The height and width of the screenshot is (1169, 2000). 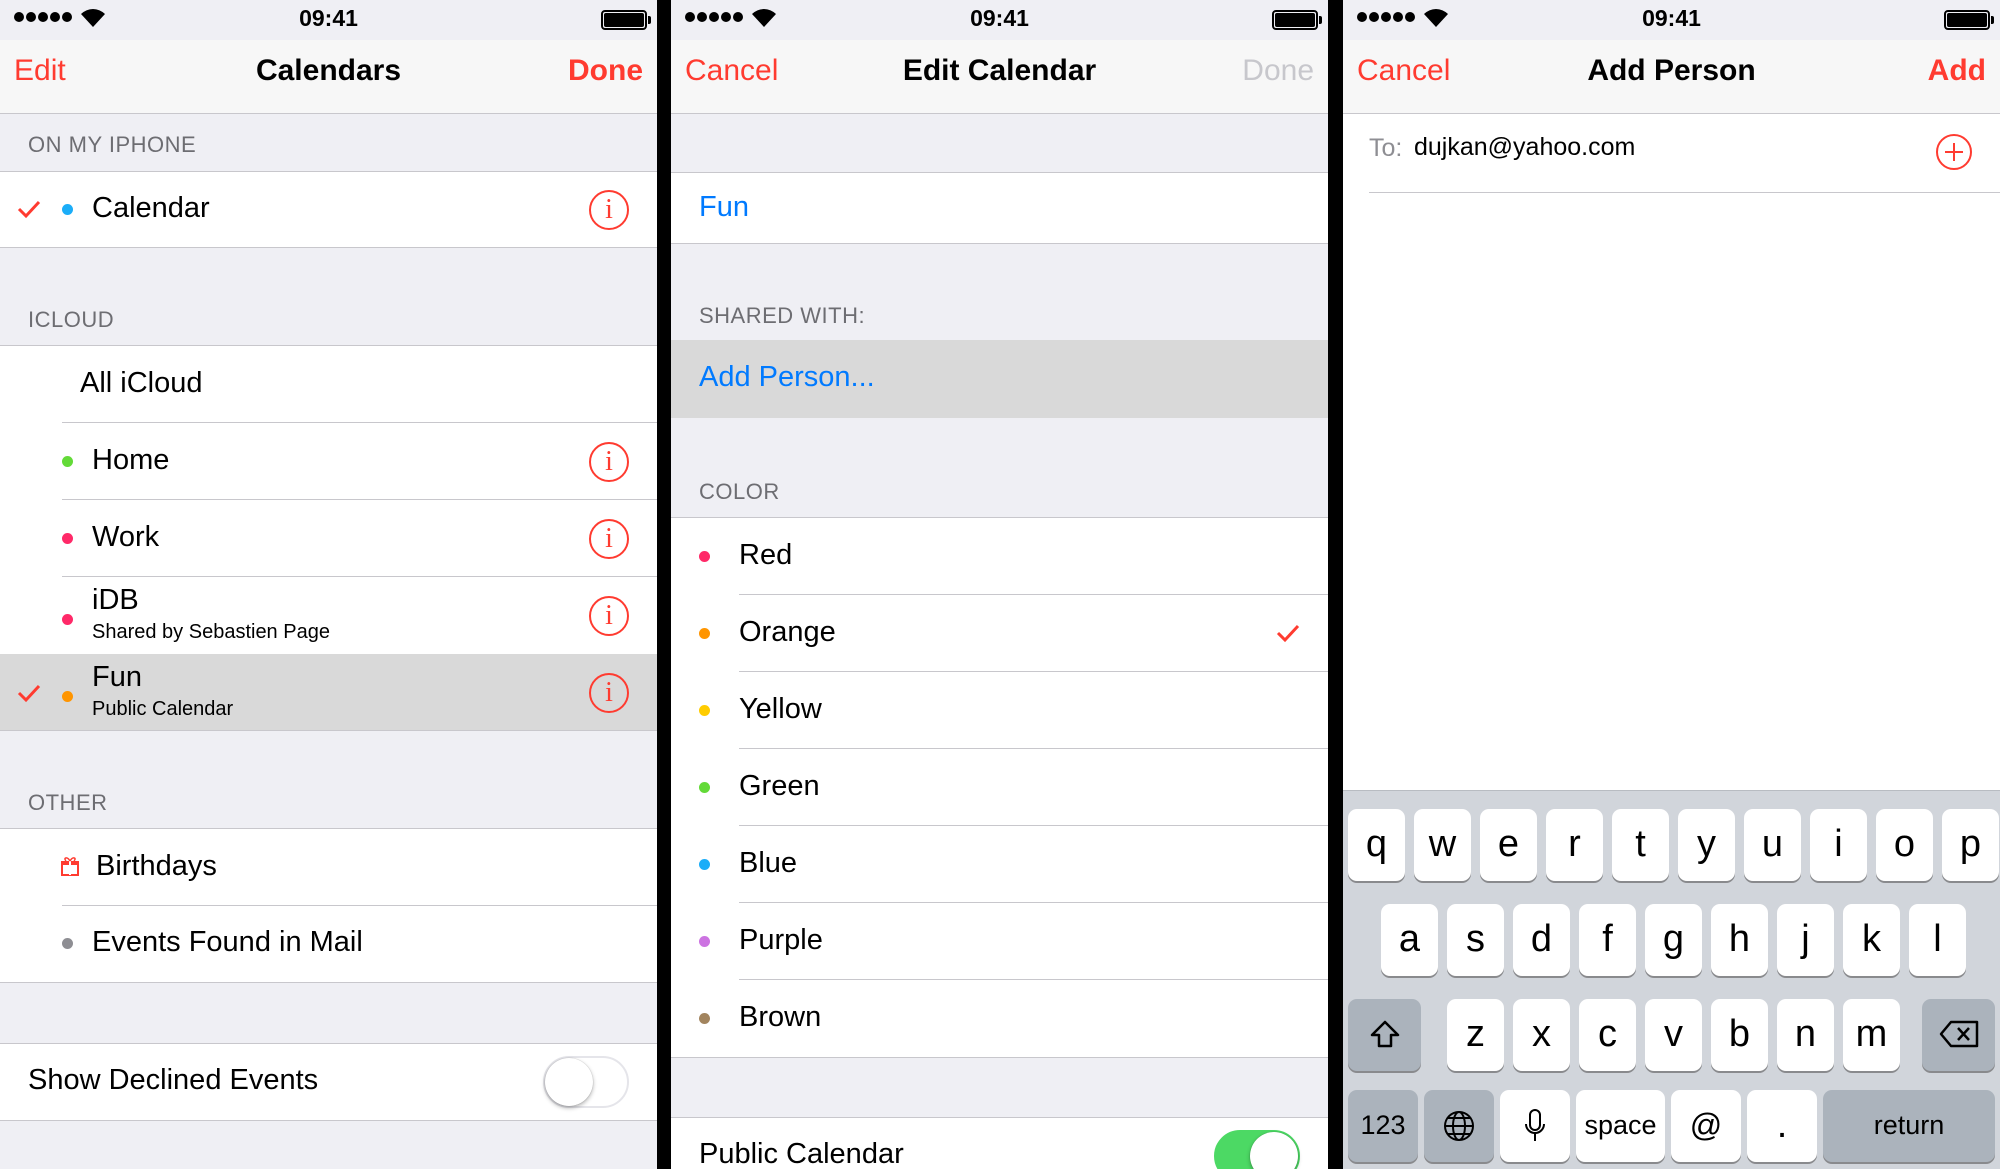 I want to click on color-row-brown: Brown, so click(x=999, y=1018).